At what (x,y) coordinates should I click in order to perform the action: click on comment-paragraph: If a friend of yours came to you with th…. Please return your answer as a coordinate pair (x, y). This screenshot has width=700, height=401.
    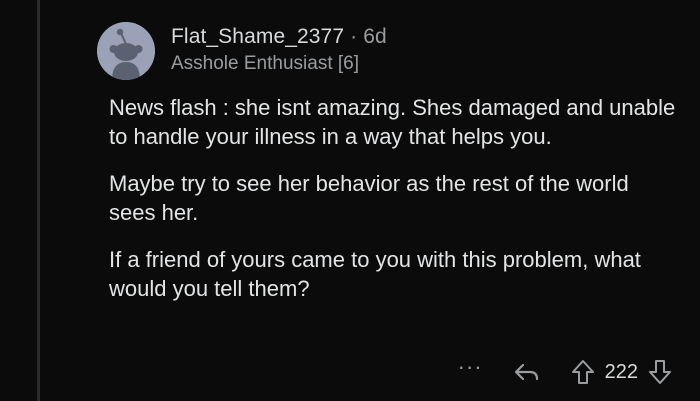
    Looking at the image, I should click on (375, 274).